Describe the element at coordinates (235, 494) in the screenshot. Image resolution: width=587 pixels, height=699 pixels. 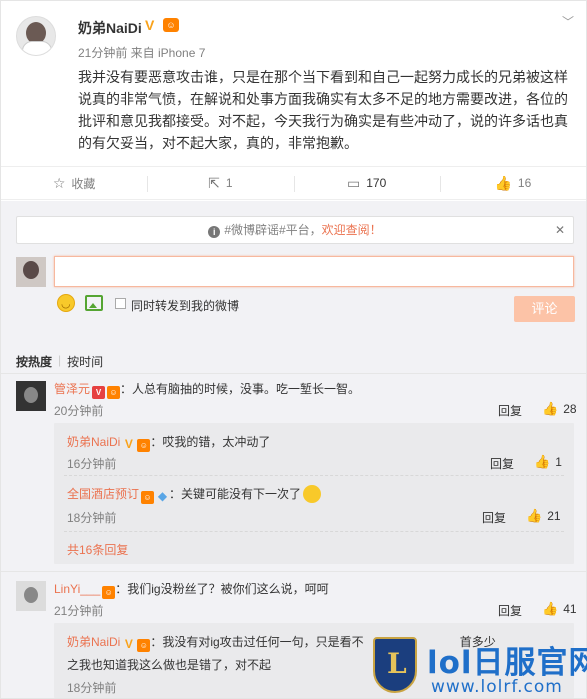
I see `reply-text: ：关键可能没有下一次了` at that location.